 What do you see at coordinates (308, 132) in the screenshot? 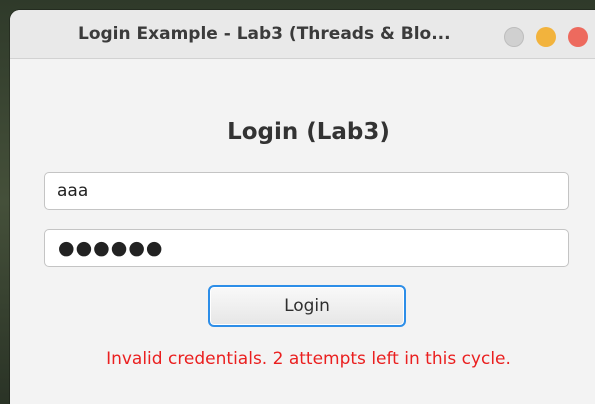
I see `form-heading: Login (Lab3)` at bounding box center [308, 132].